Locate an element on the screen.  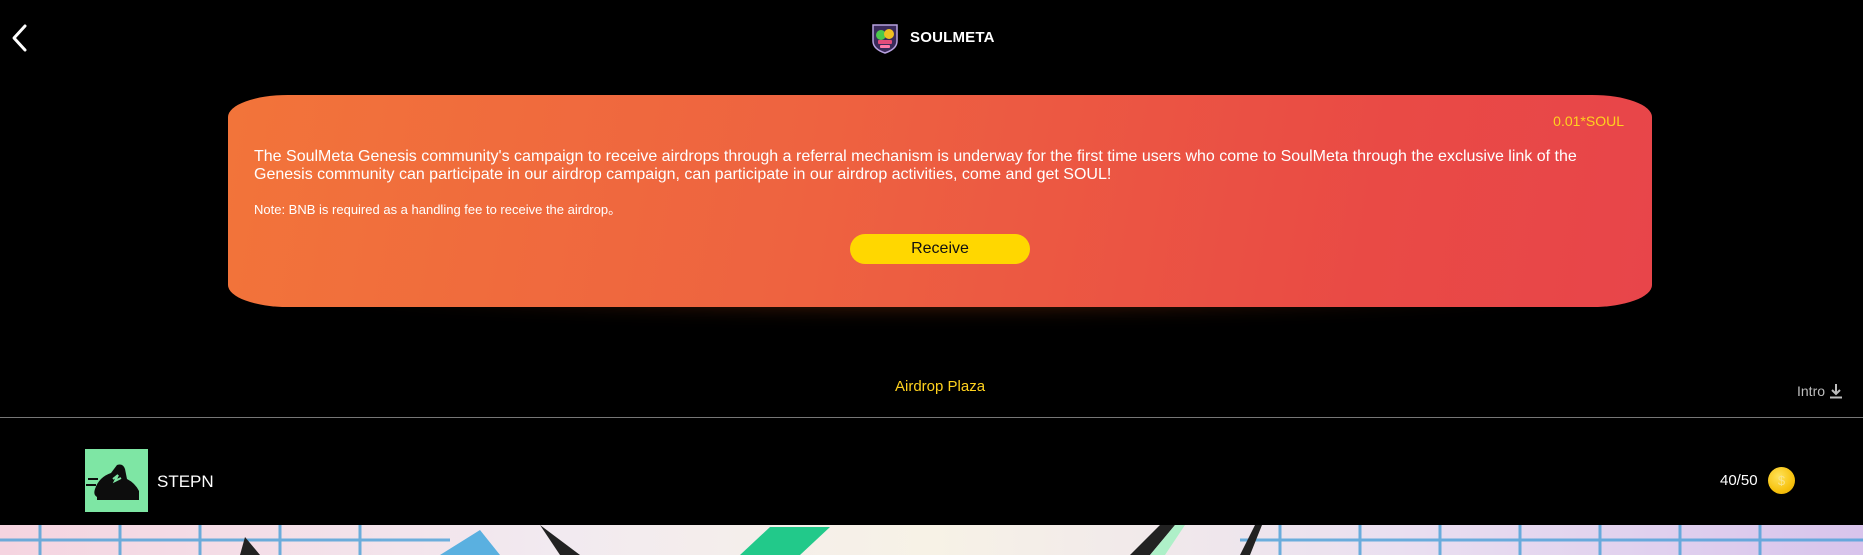
reward-amount: 0.01*SOUL is located at coordinates (1588, 121).